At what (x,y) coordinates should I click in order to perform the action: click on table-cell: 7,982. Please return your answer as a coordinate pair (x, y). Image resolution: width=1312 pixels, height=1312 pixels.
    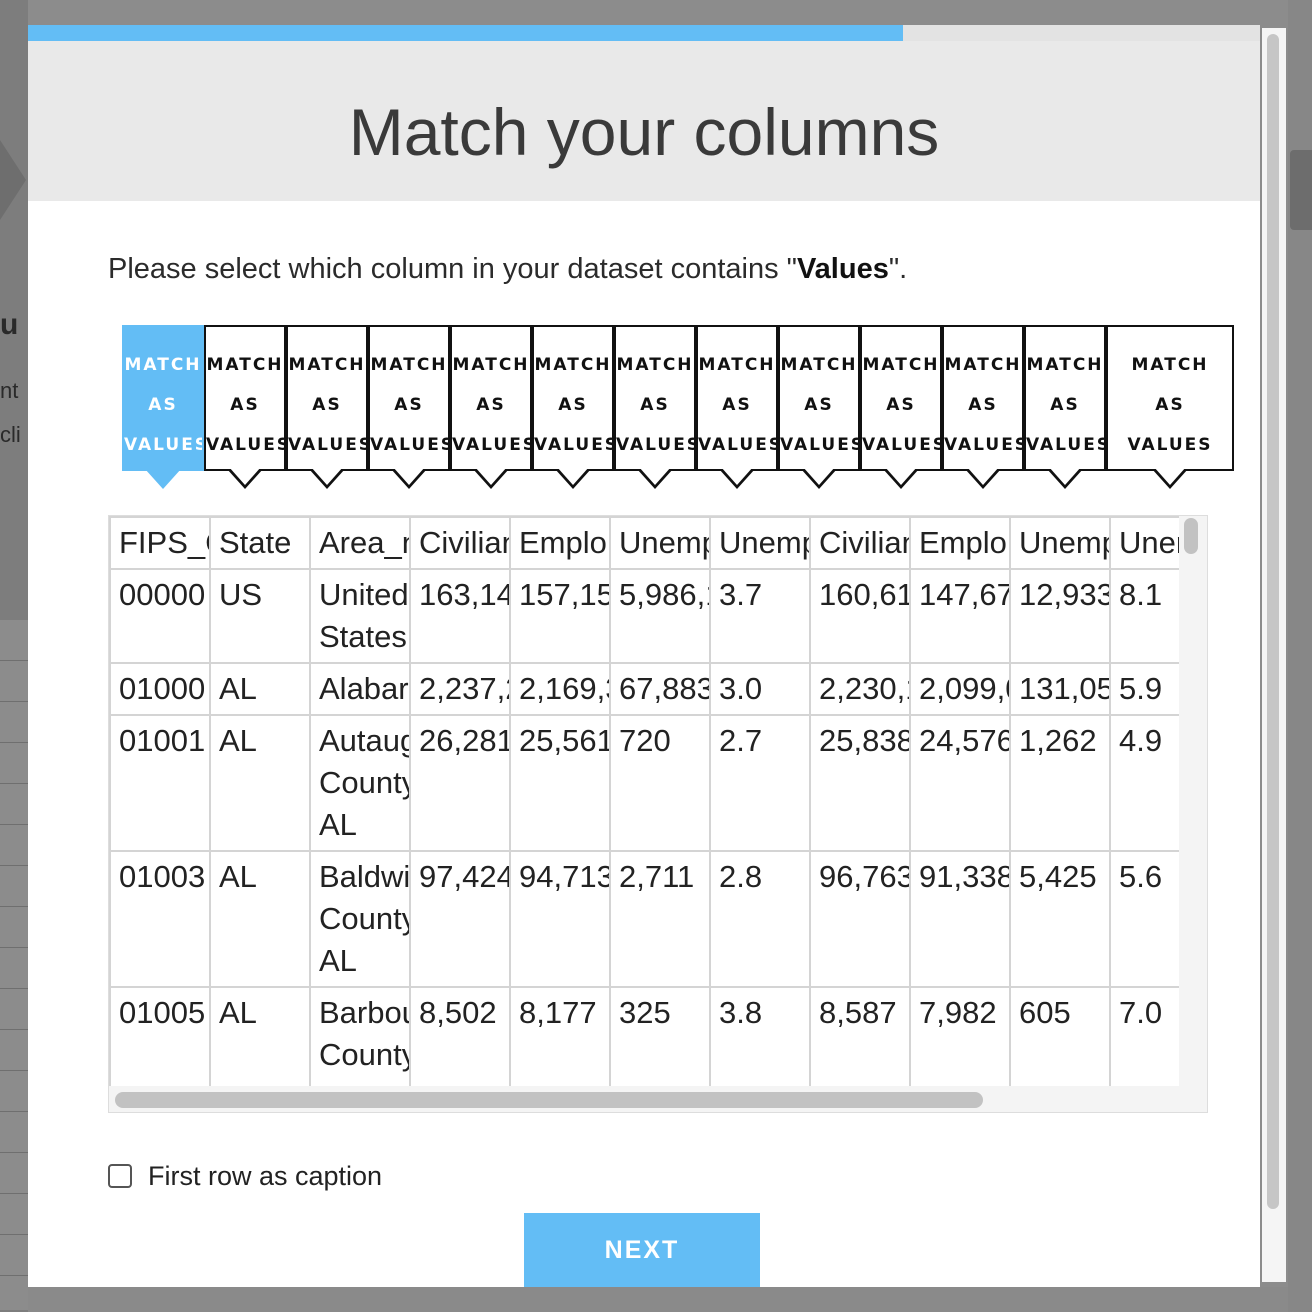
    Looking at the image, I should click on (960, 1036).